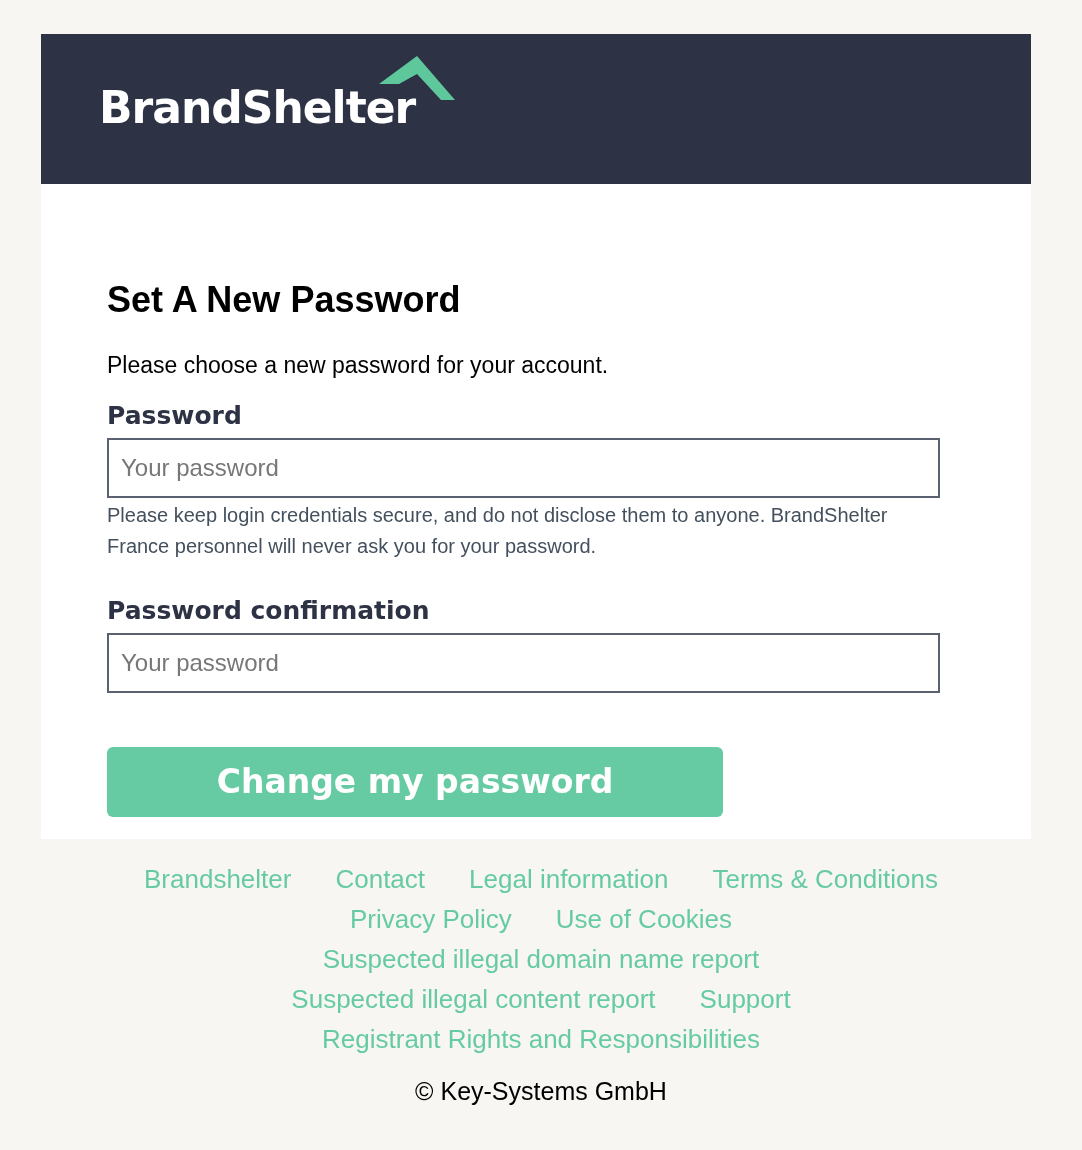 The image size is (1082, 1150). Describe the element at coordinates (541, 1039) in the screenshot. I see `footer-link: Registrant Rights and Responsibilities` at that location.